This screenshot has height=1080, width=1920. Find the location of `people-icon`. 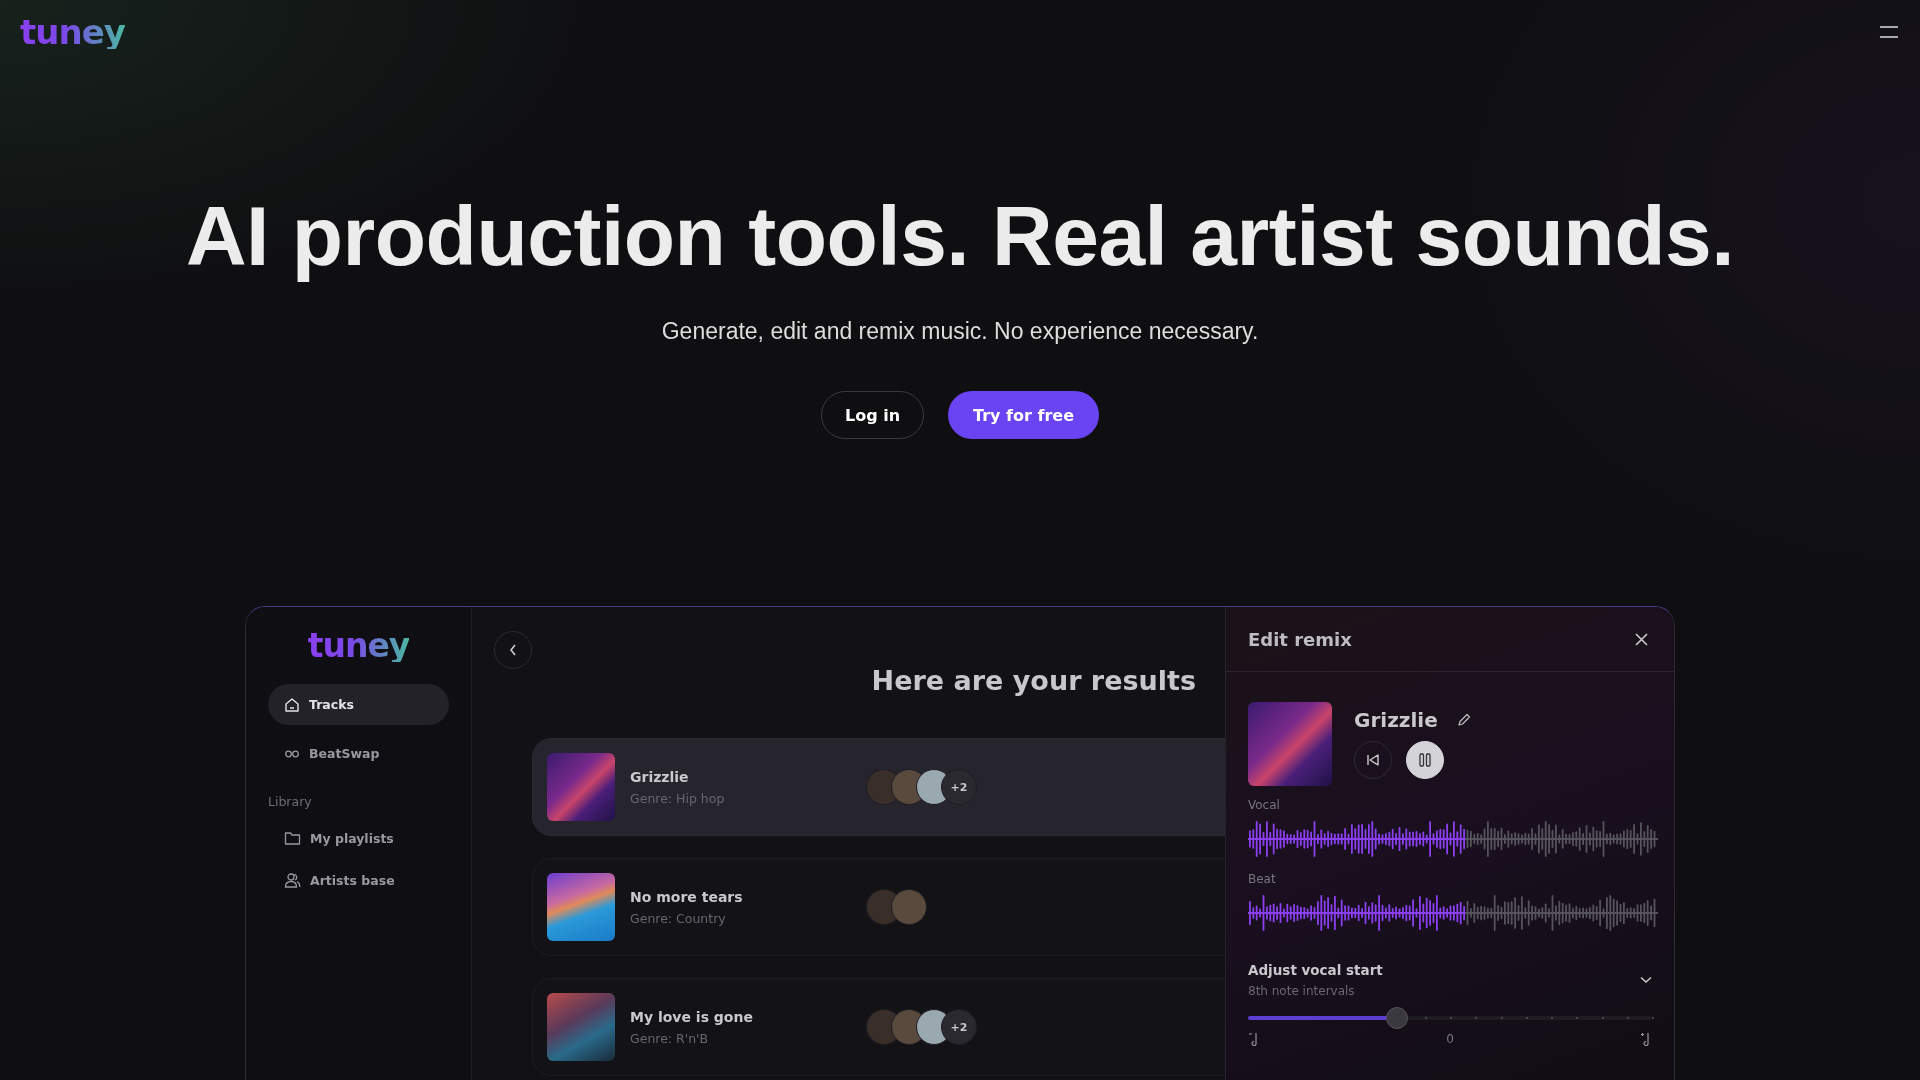

people-icon is located at coordinates (292, 880).